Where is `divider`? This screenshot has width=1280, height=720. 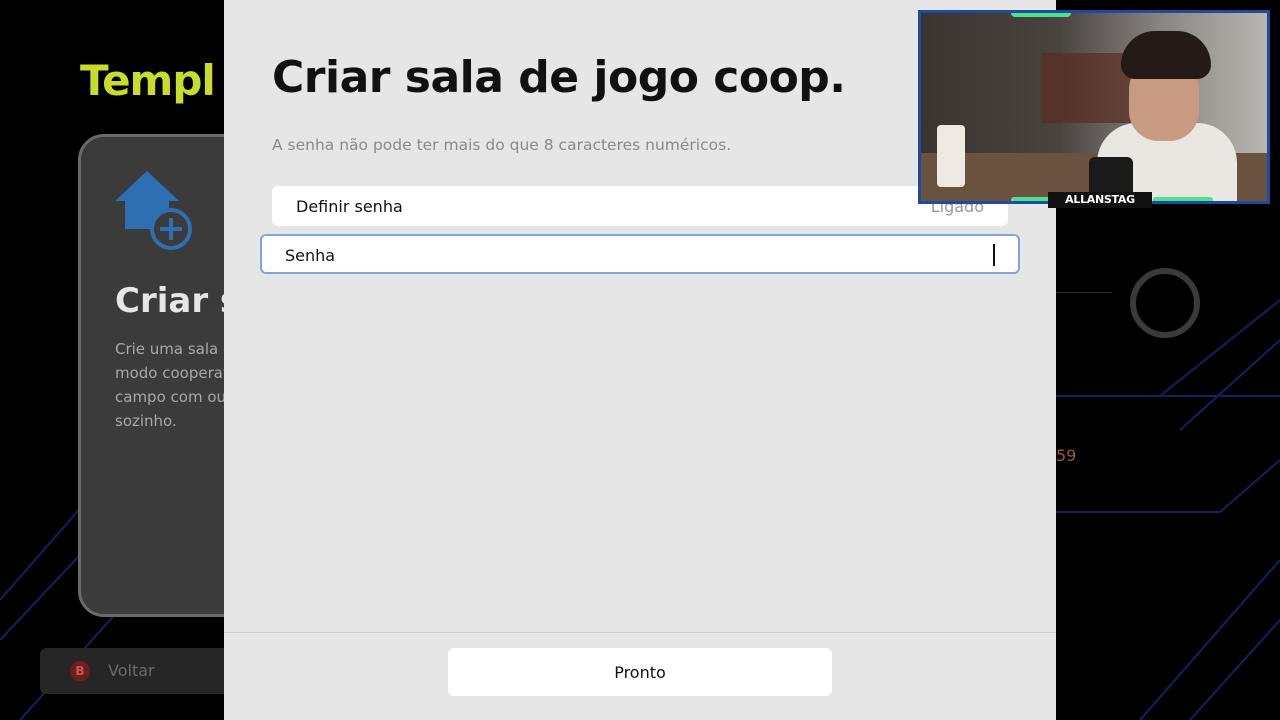
divider is located at coordinates (1084, 292).